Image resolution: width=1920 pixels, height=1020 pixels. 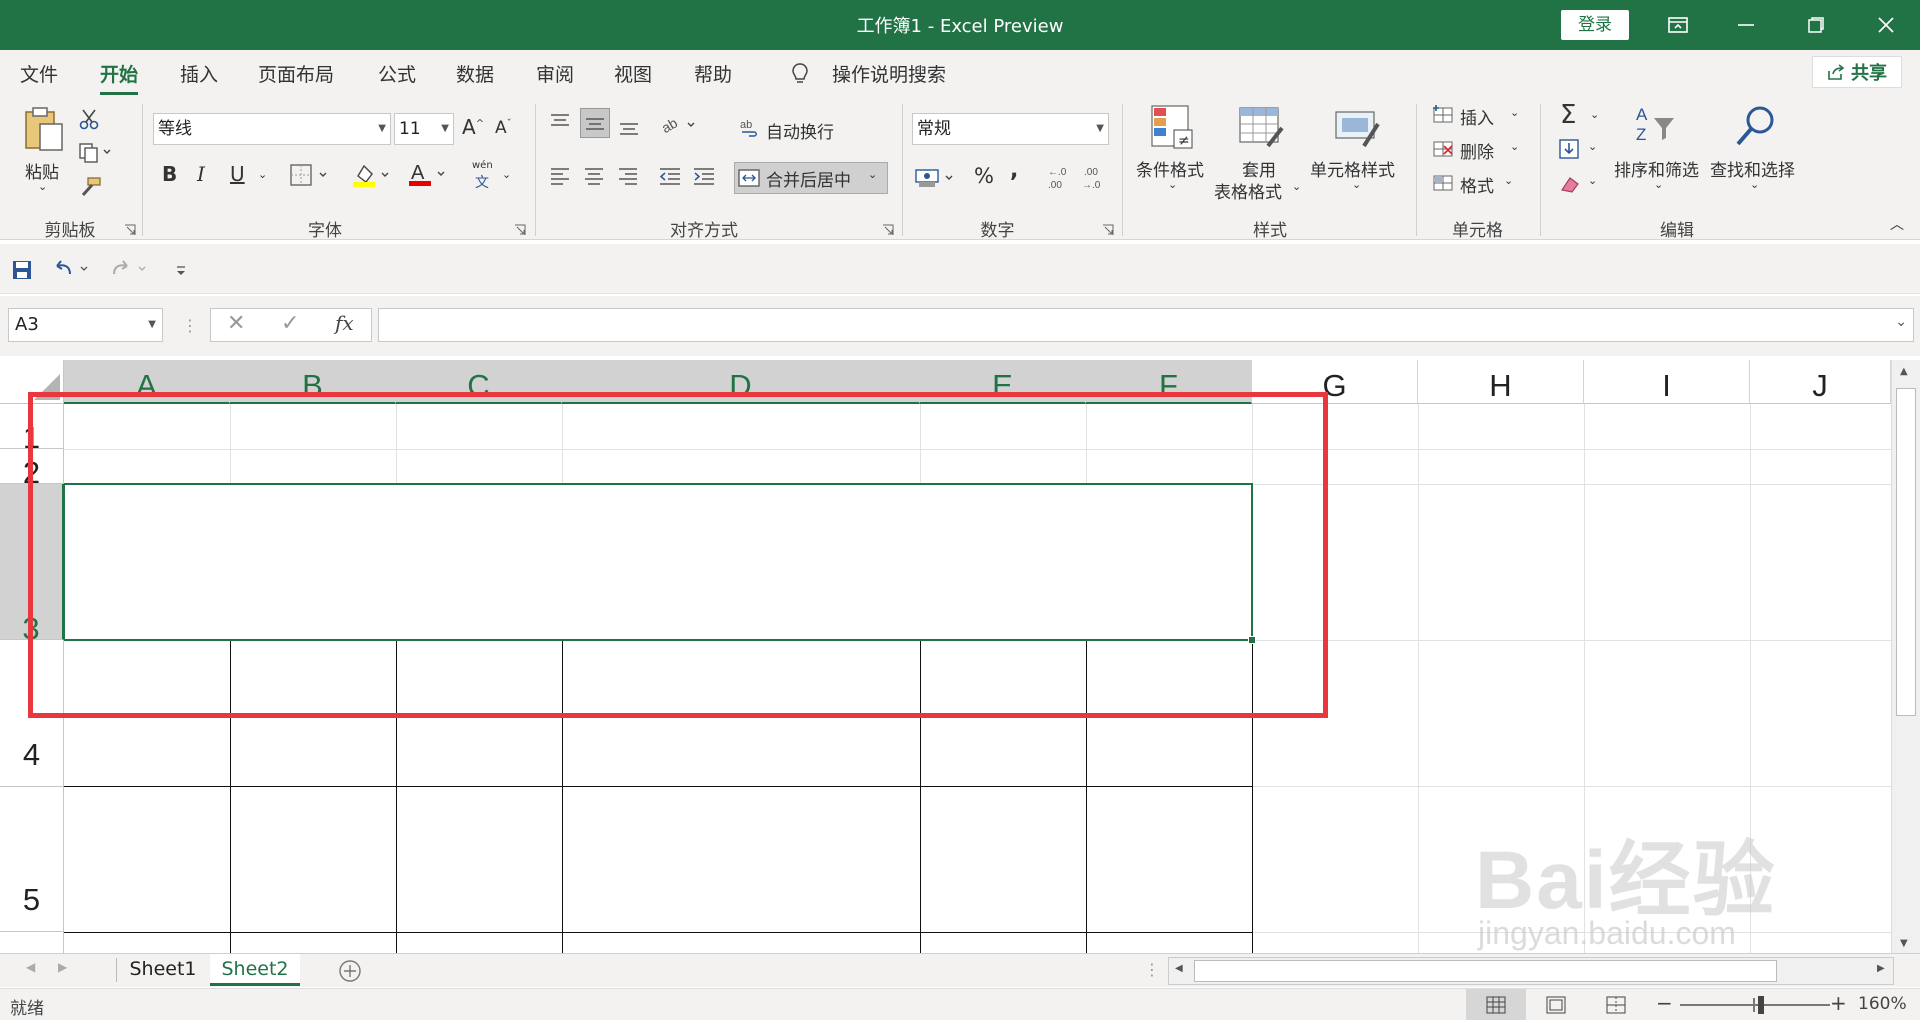 I want to click on cell-styles-icon, so click(x=1358, y=131).